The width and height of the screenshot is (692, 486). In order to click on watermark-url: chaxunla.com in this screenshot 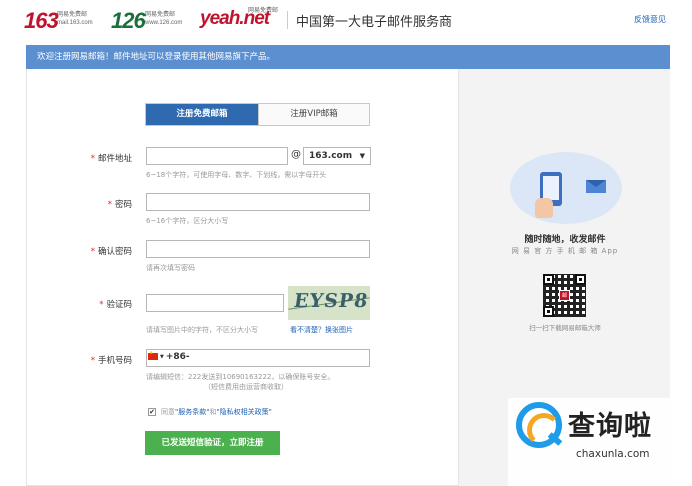, I will do `click(613, 454)`.